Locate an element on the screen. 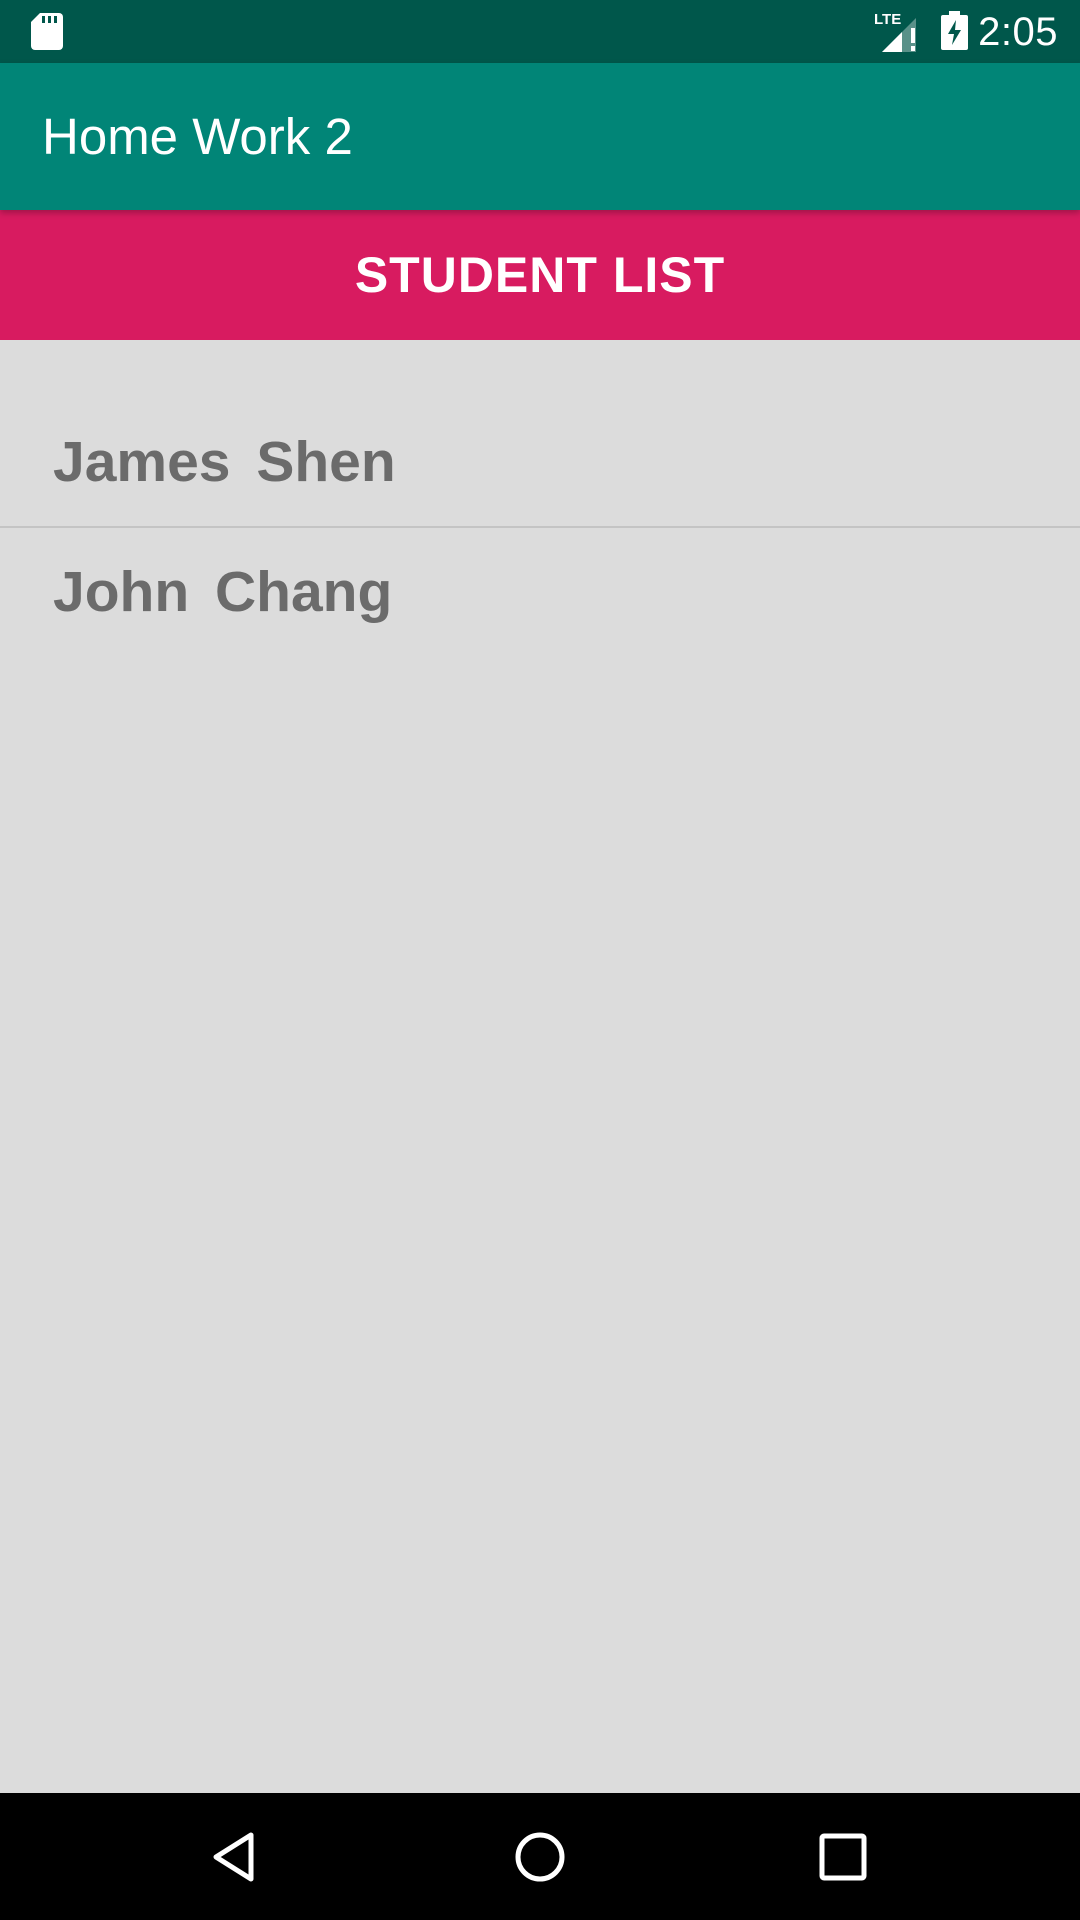  back-icon is located at coordinates (233, 1857).